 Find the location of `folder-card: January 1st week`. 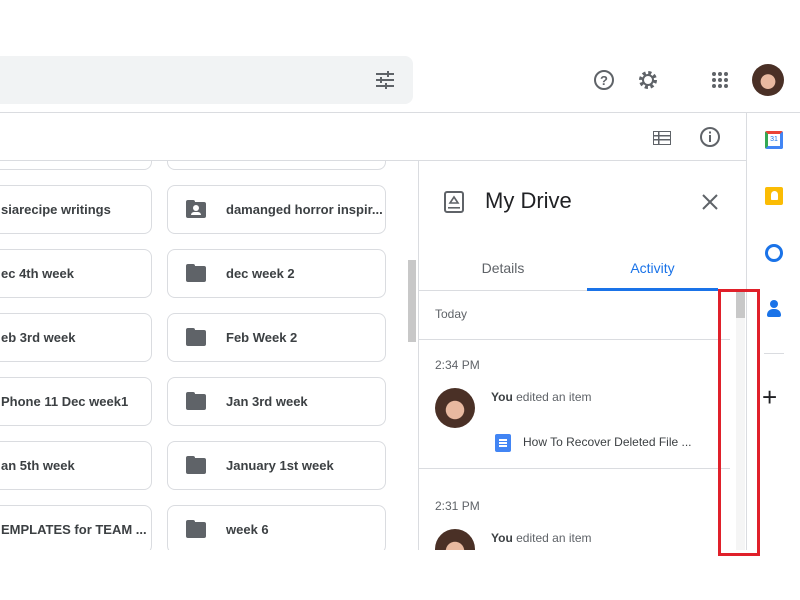

folder-card: January 1st week is located at coordinates (276, 465).